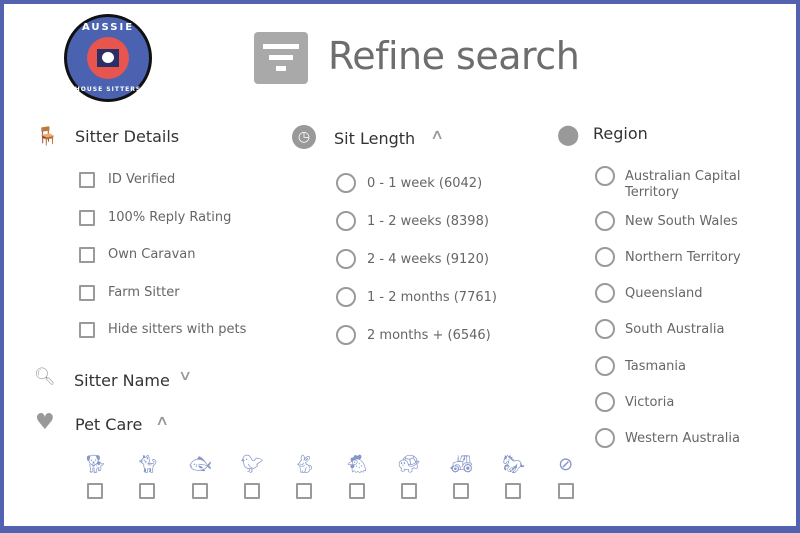 This screenshot has width=800, height=533. I want to click on page-title: Refine search, so click(454, 56).